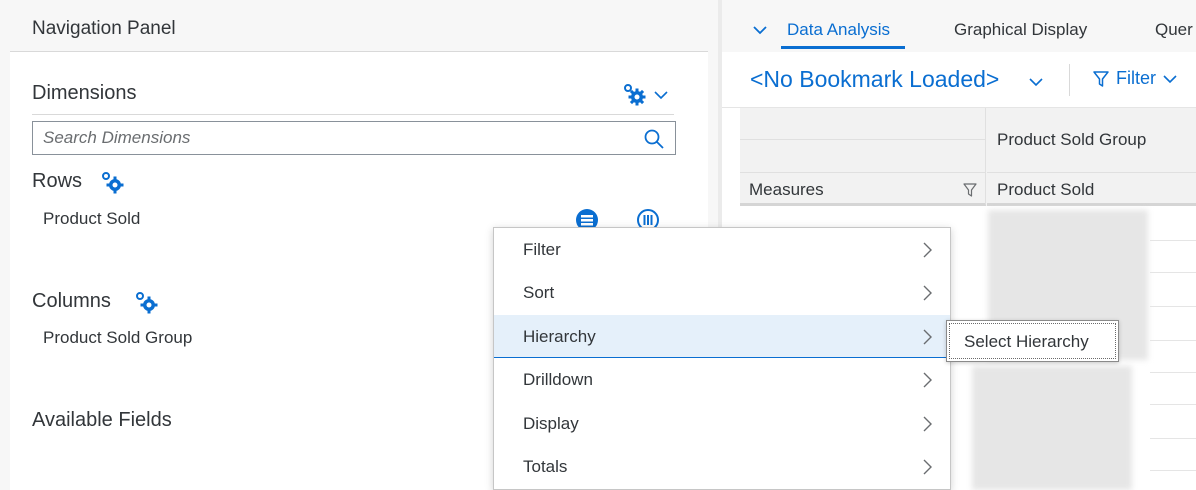 The width and height of the screenshot is (1196, 490). I want to click on submenu-item-label: Select Hierarchy, so click(1026, 341).